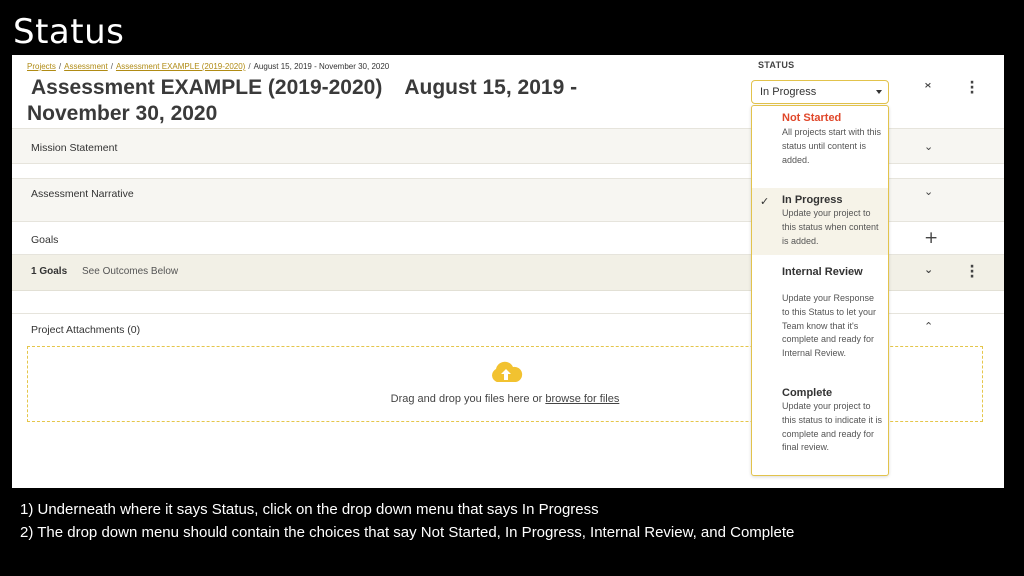 This screenshot has height=576, width=1024. Describe the element at coordinates (69, 32) in the screenshot. I see `slide-title: Status` at that location.